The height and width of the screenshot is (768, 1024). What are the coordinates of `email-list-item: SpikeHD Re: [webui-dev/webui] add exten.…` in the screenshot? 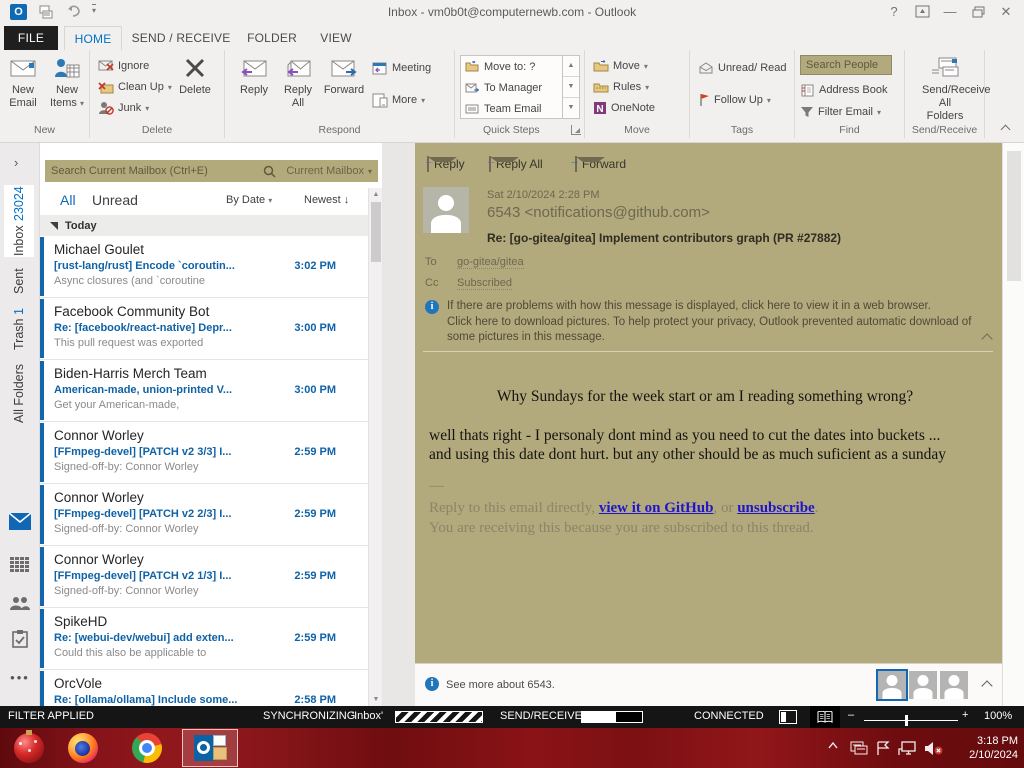 It's located at (204, 639).